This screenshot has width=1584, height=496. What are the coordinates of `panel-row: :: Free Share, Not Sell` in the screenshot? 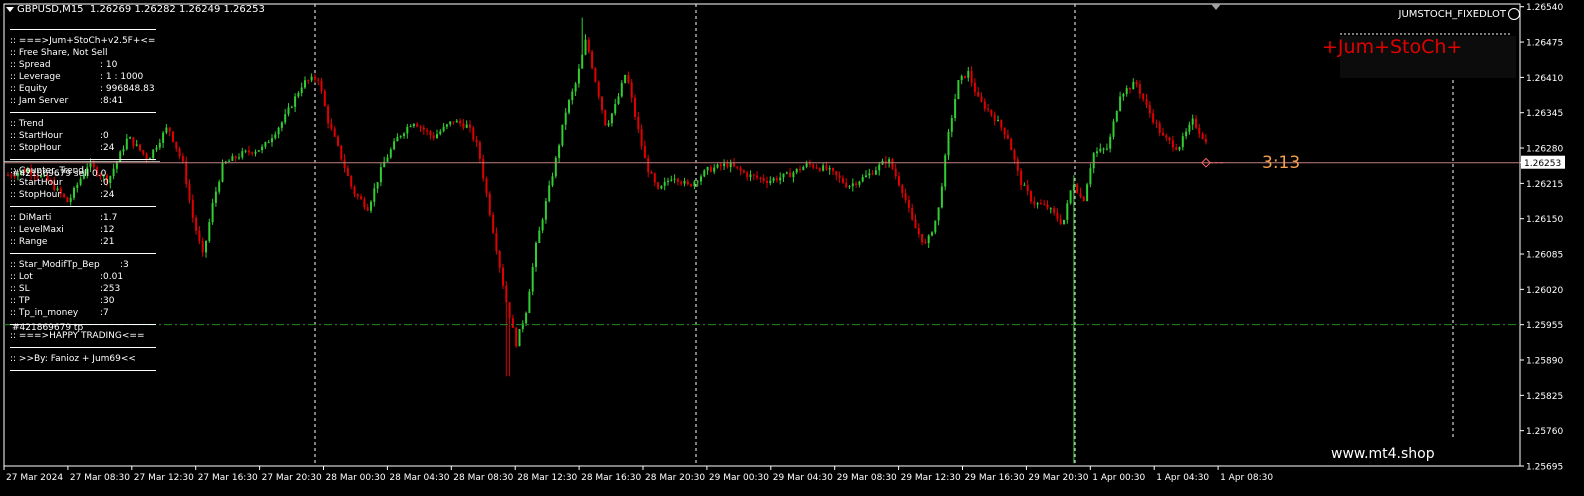 It's located at (83, 53).